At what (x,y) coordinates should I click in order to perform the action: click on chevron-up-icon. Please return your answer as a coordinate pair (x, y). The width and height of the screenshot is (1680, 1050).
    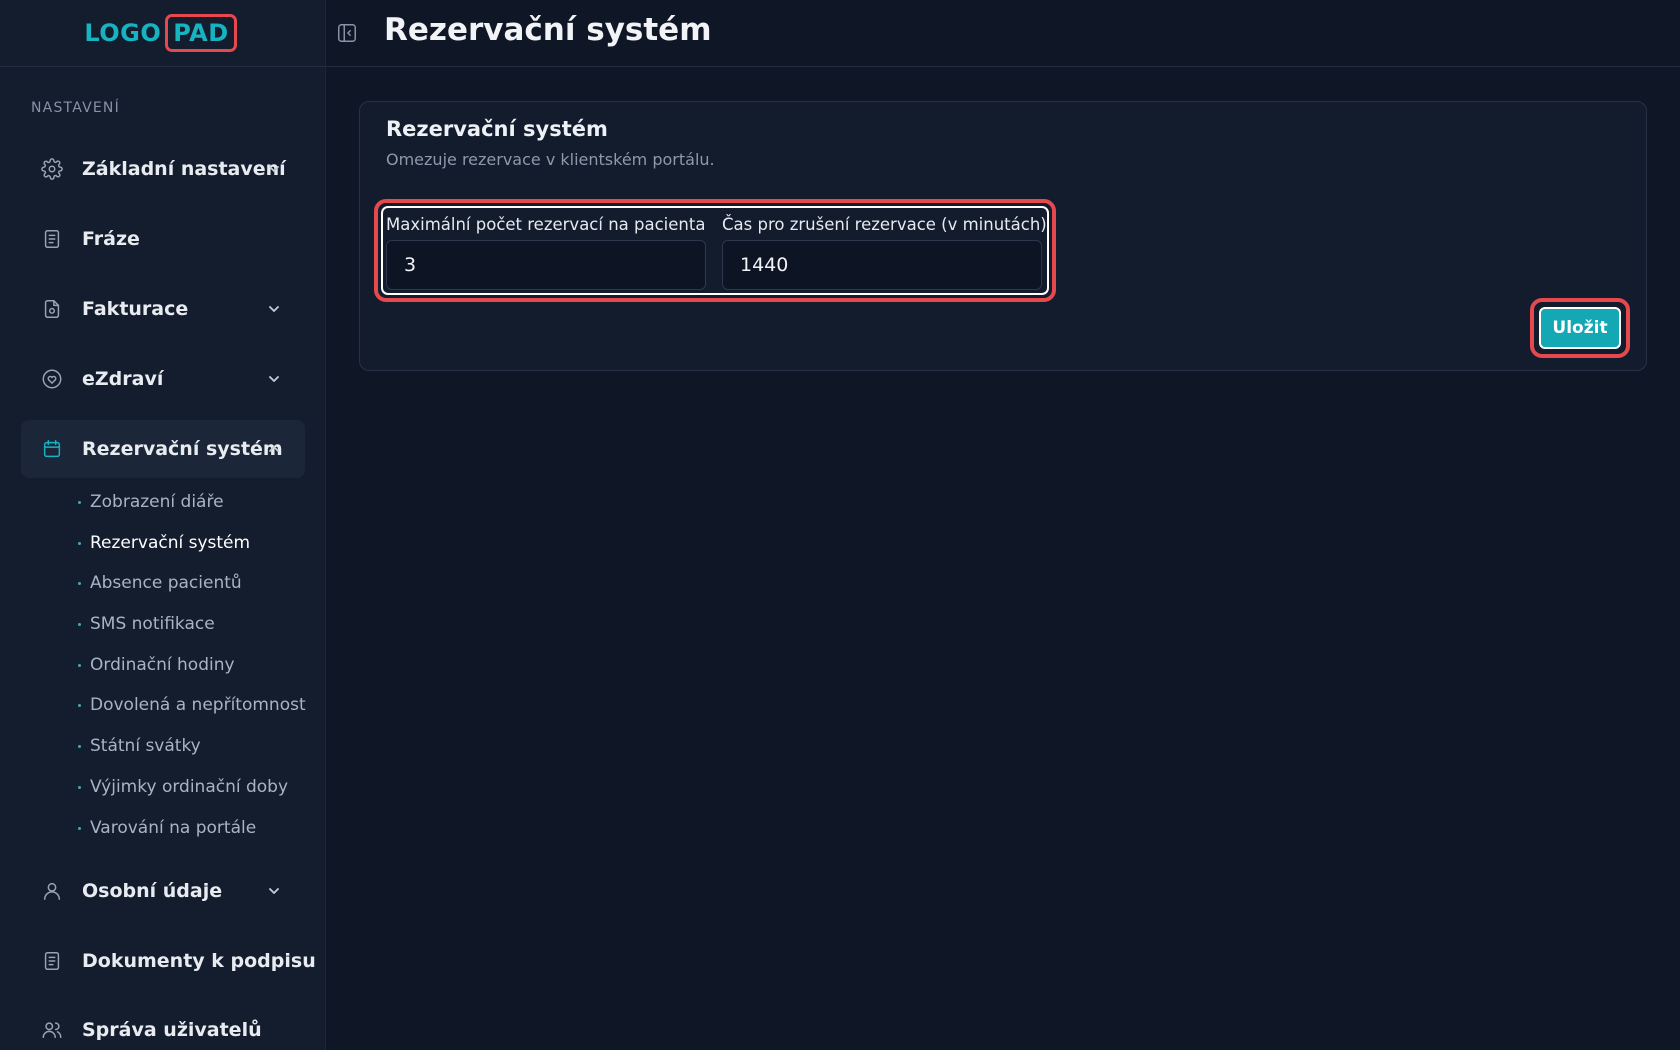
    Looking at the image, I should click on (274, 449).